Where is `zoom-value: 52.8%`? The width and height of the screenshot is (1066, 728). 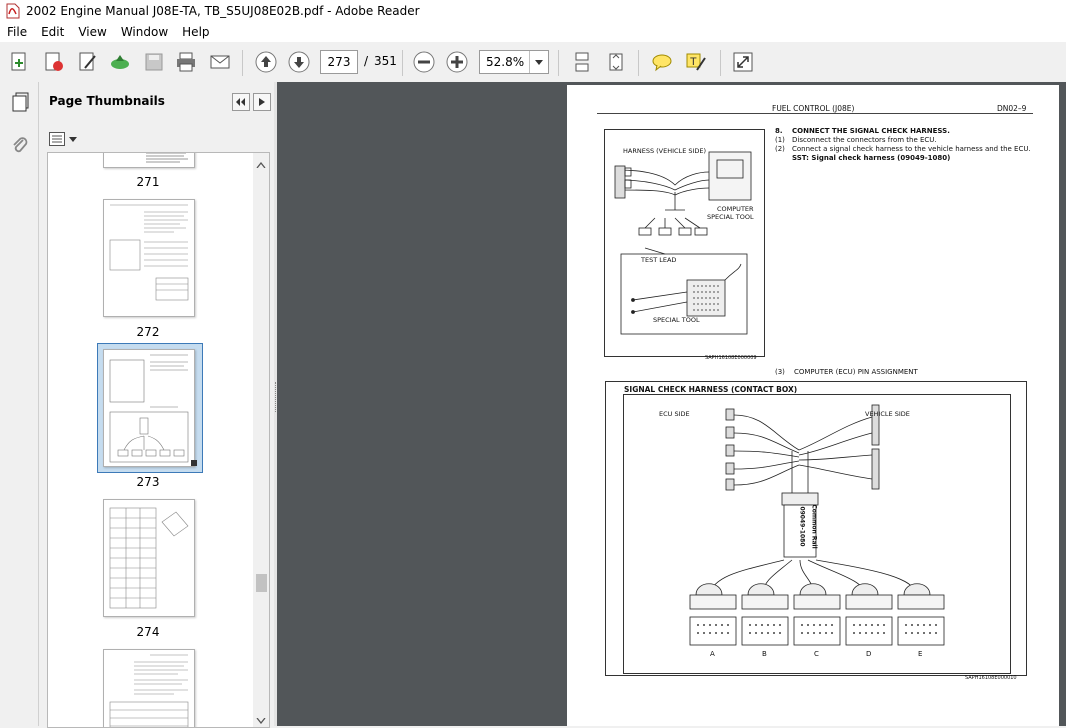
zoom-value: 52.8% is located at coordinates (505, 62).